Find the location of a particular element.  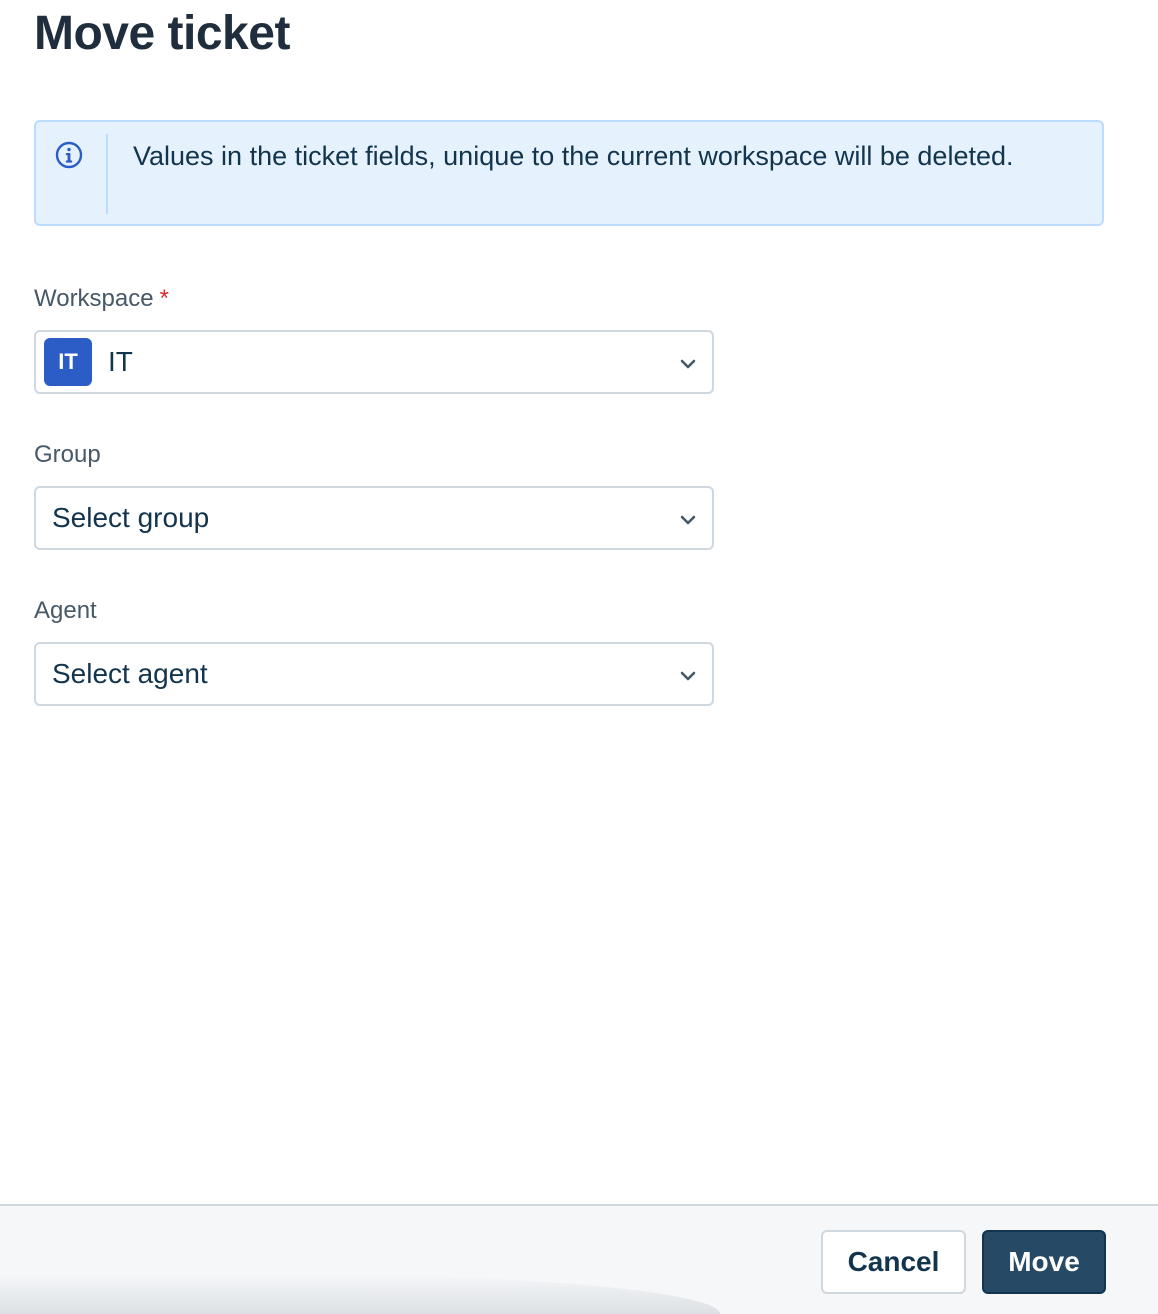

footer-shadow is located at coordinates (360, 1294).